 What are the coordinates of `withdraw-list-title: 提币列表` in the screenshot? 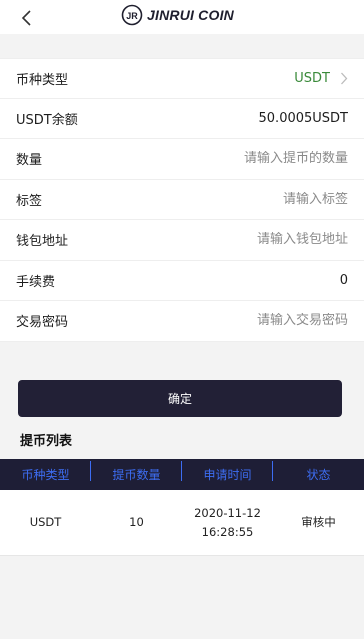 It's located at (46, 441).